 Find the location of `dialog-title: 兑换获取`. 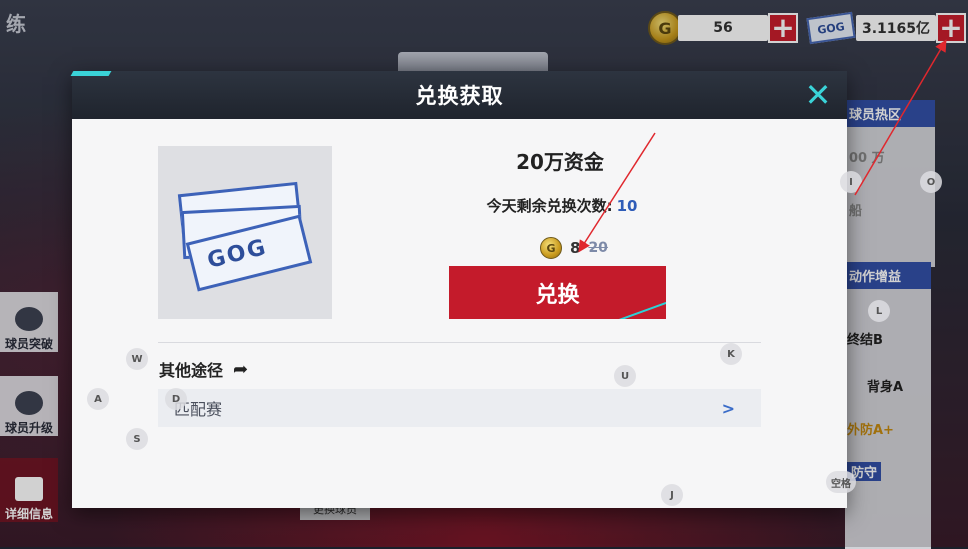

dialog-title: 兑换获取 is located at coordinates (459, 96).